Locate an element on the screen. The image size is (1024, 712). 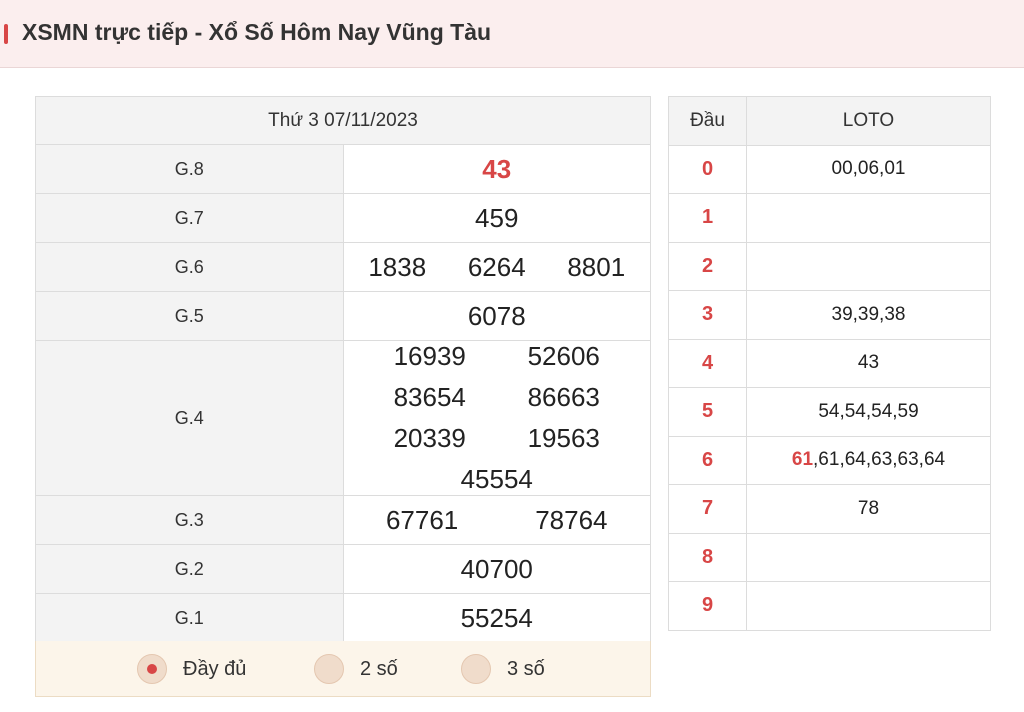
page-title: XSMN trực tiếp - Xổ Số Hôm Nay Vũng Tàu is located at coordinates (257, 32).